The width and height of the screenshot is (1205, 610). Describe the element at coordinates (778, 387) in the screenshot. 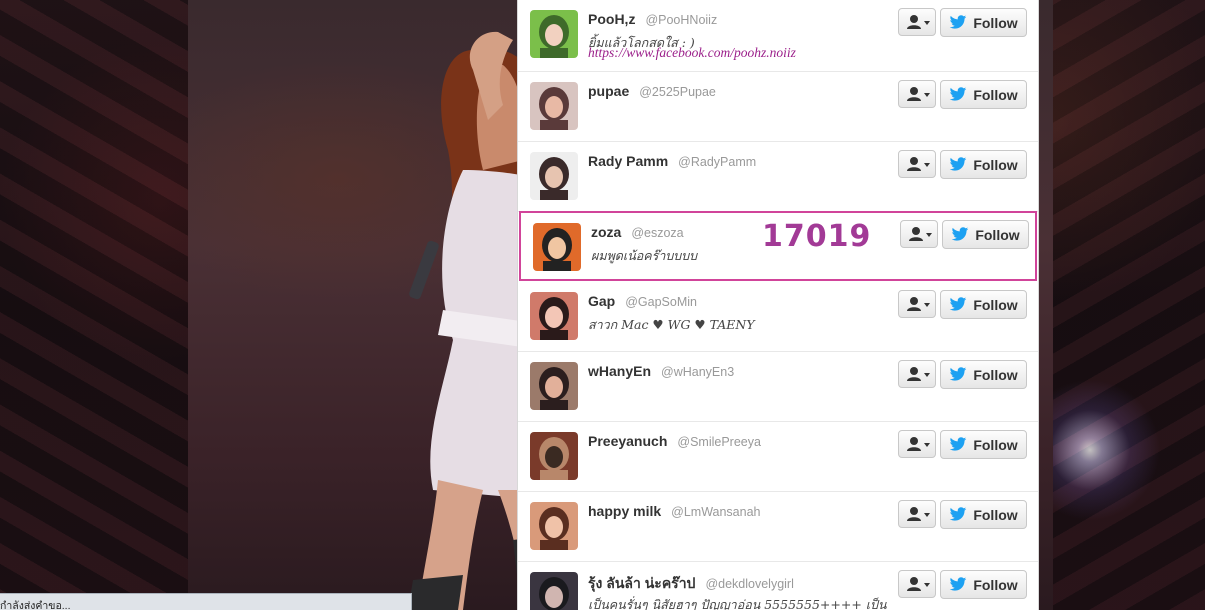

I see `user-row: wHanyEn @wHanyEn3 Follow` at that location.